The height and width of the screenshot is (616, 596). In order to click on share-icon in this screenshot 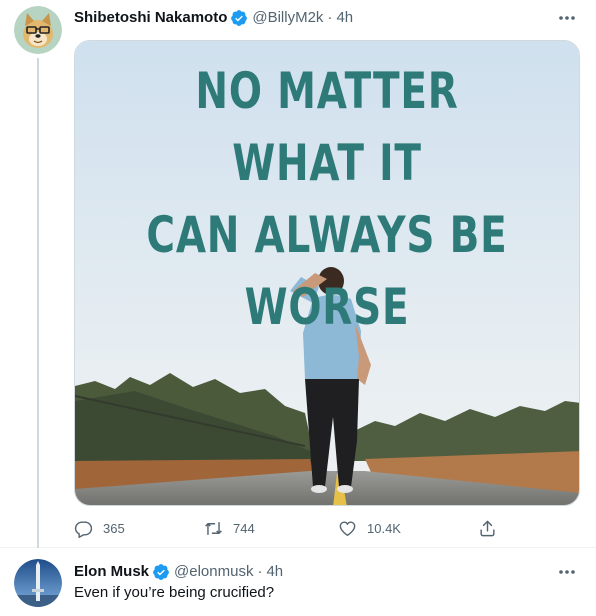, I will do `click(487, 528)`.